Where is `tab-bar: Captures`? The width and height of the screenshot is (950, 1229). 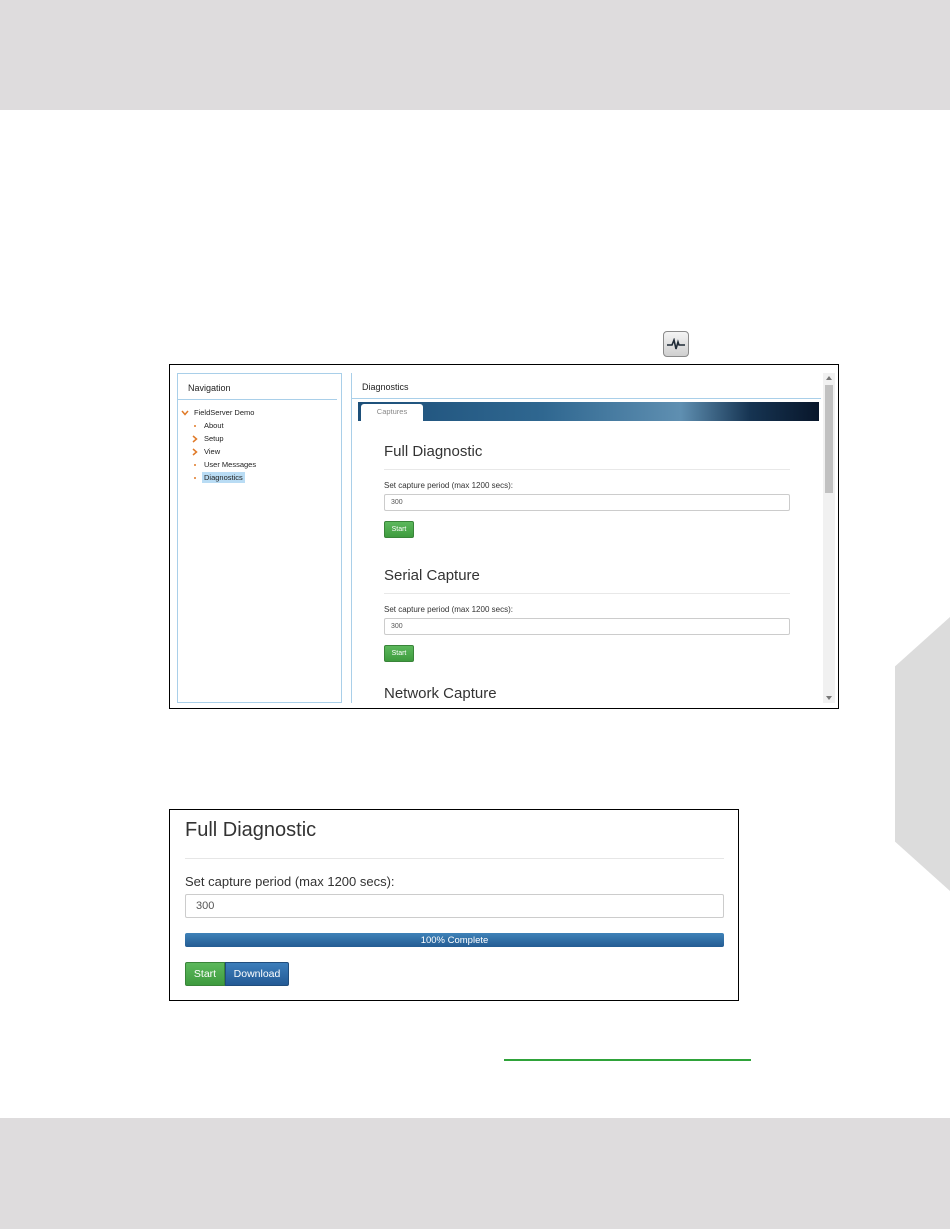 tab-bar: Captures is located at coordinates (588, 411).